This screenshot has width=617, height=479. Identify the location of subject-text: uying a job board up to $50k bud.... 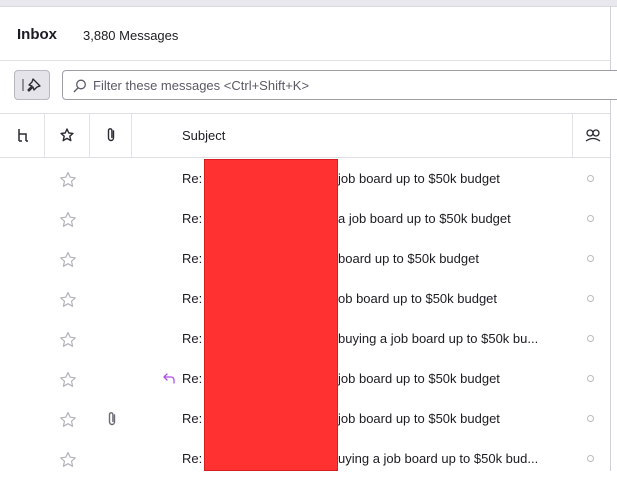
(438, 458).